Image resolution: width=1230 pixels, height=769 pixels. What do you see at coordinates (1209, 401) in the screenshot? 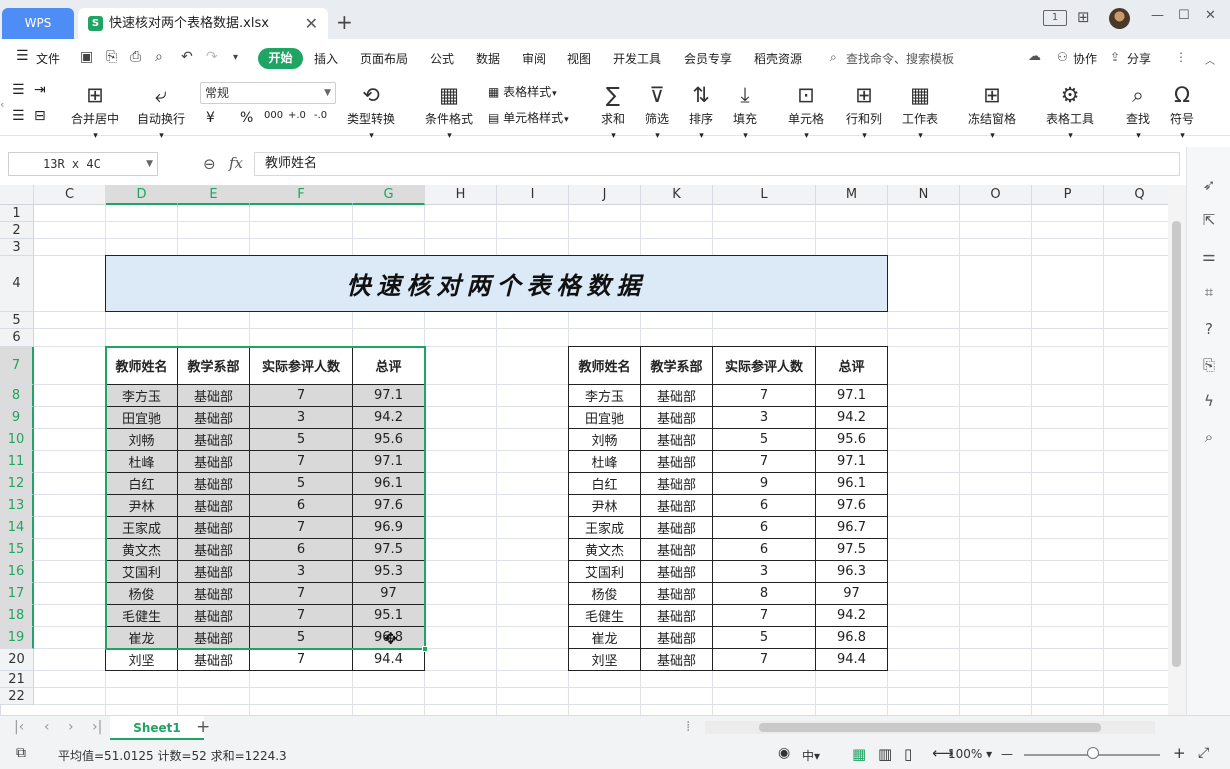
I see `lightning-icon: ϟ` at bounding box center [1209, 401].